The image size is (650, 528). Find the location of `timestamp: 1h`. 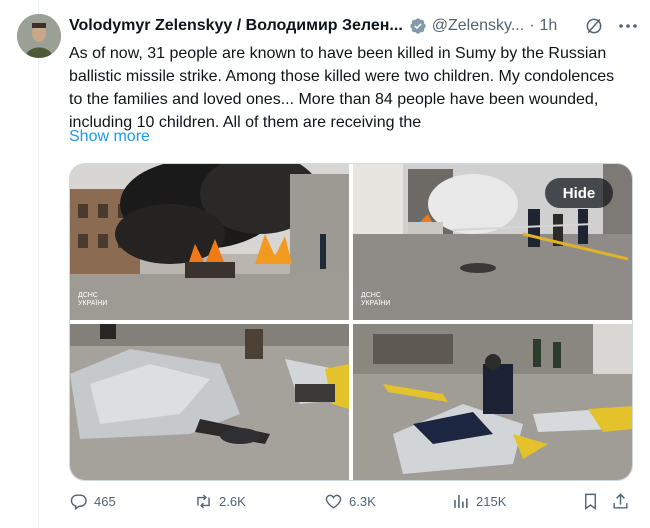

timestamp: 1h is located at coordinates (549, 26).